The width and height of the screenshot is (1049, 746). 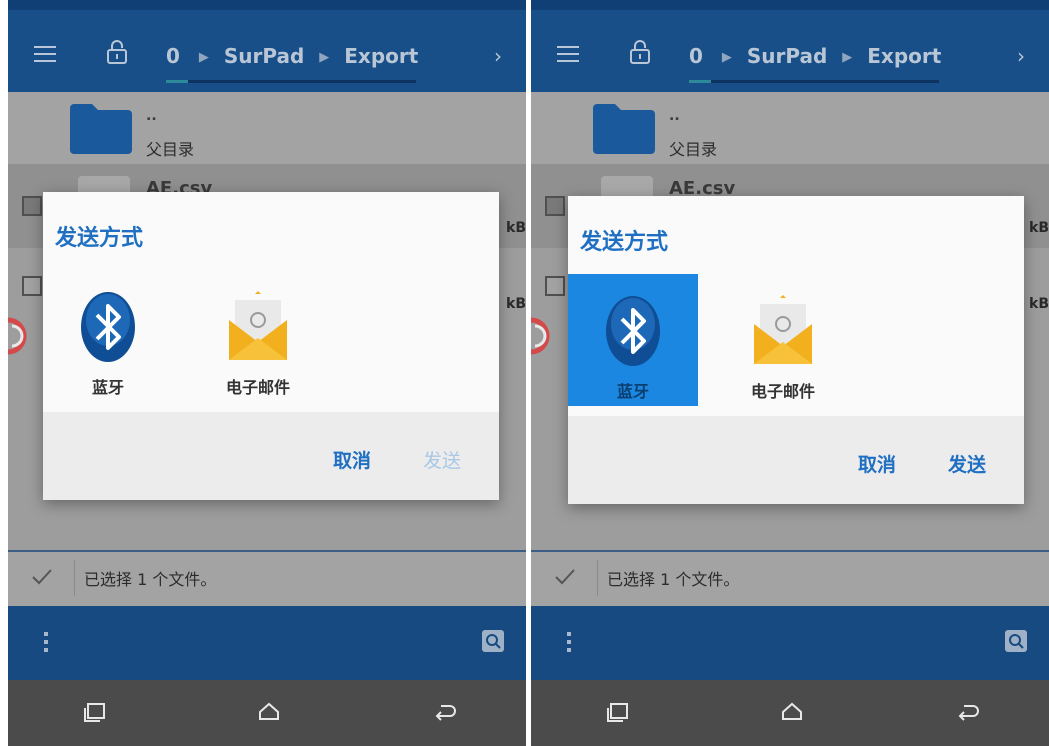 I want to click on share-target-bluetooth: 蓝牙, so click(x=108, y=336).